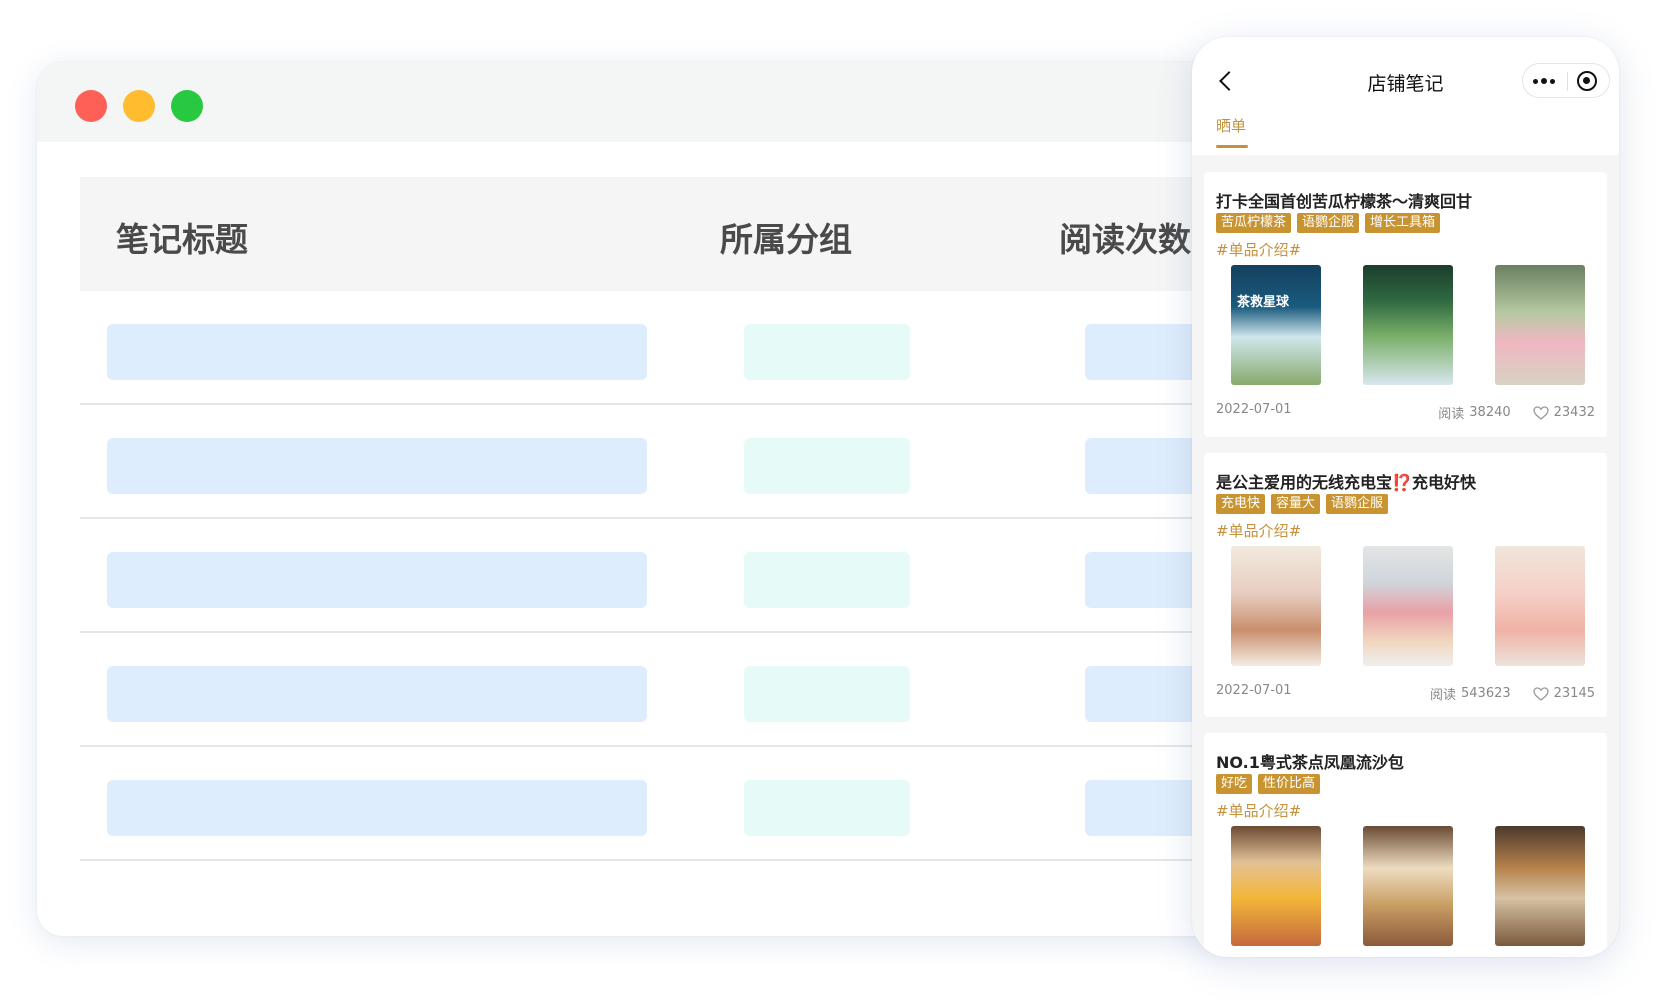 The image size is (1664, 1006). What do you see at coordinates (1574, 693) in the screenshot?
I see `likes-count: 23145` at bounding box center [1574, 693].